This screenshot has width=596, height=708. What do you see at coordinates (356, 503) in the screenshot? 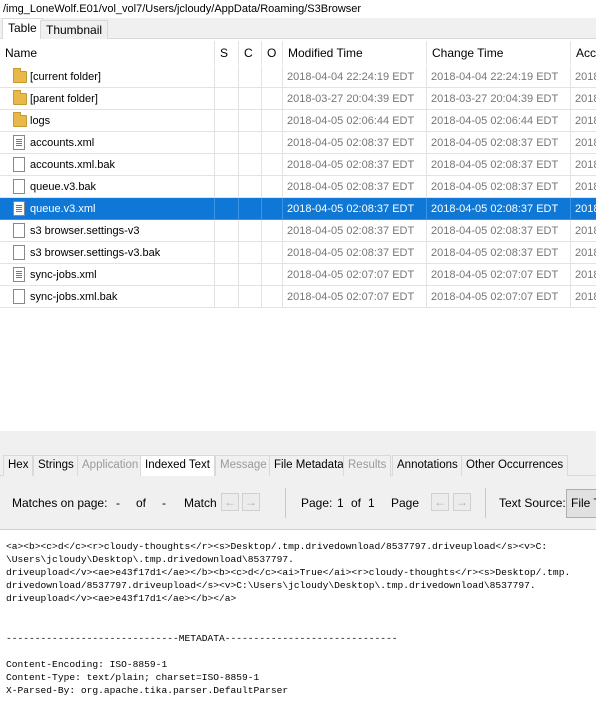
I see `page-of-label: of` at bounding box center [356, 503].